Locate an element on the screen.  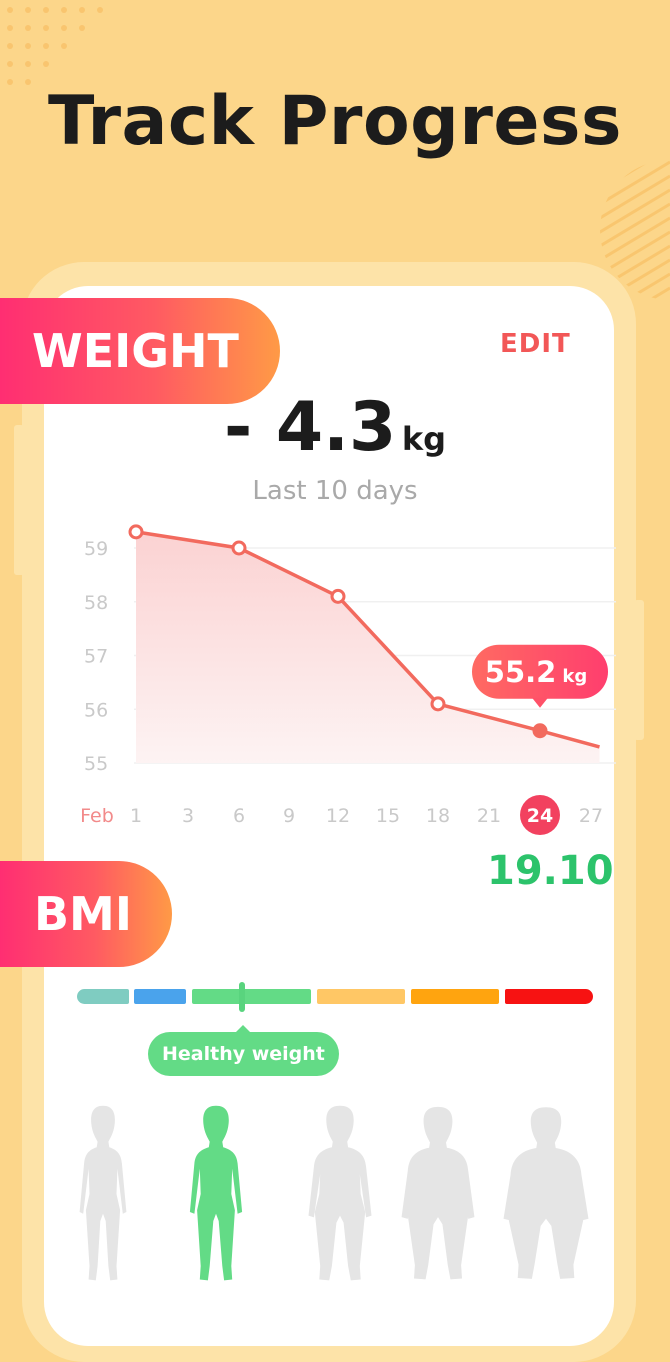
month-label: Feb is located at coordinates (97, 816).